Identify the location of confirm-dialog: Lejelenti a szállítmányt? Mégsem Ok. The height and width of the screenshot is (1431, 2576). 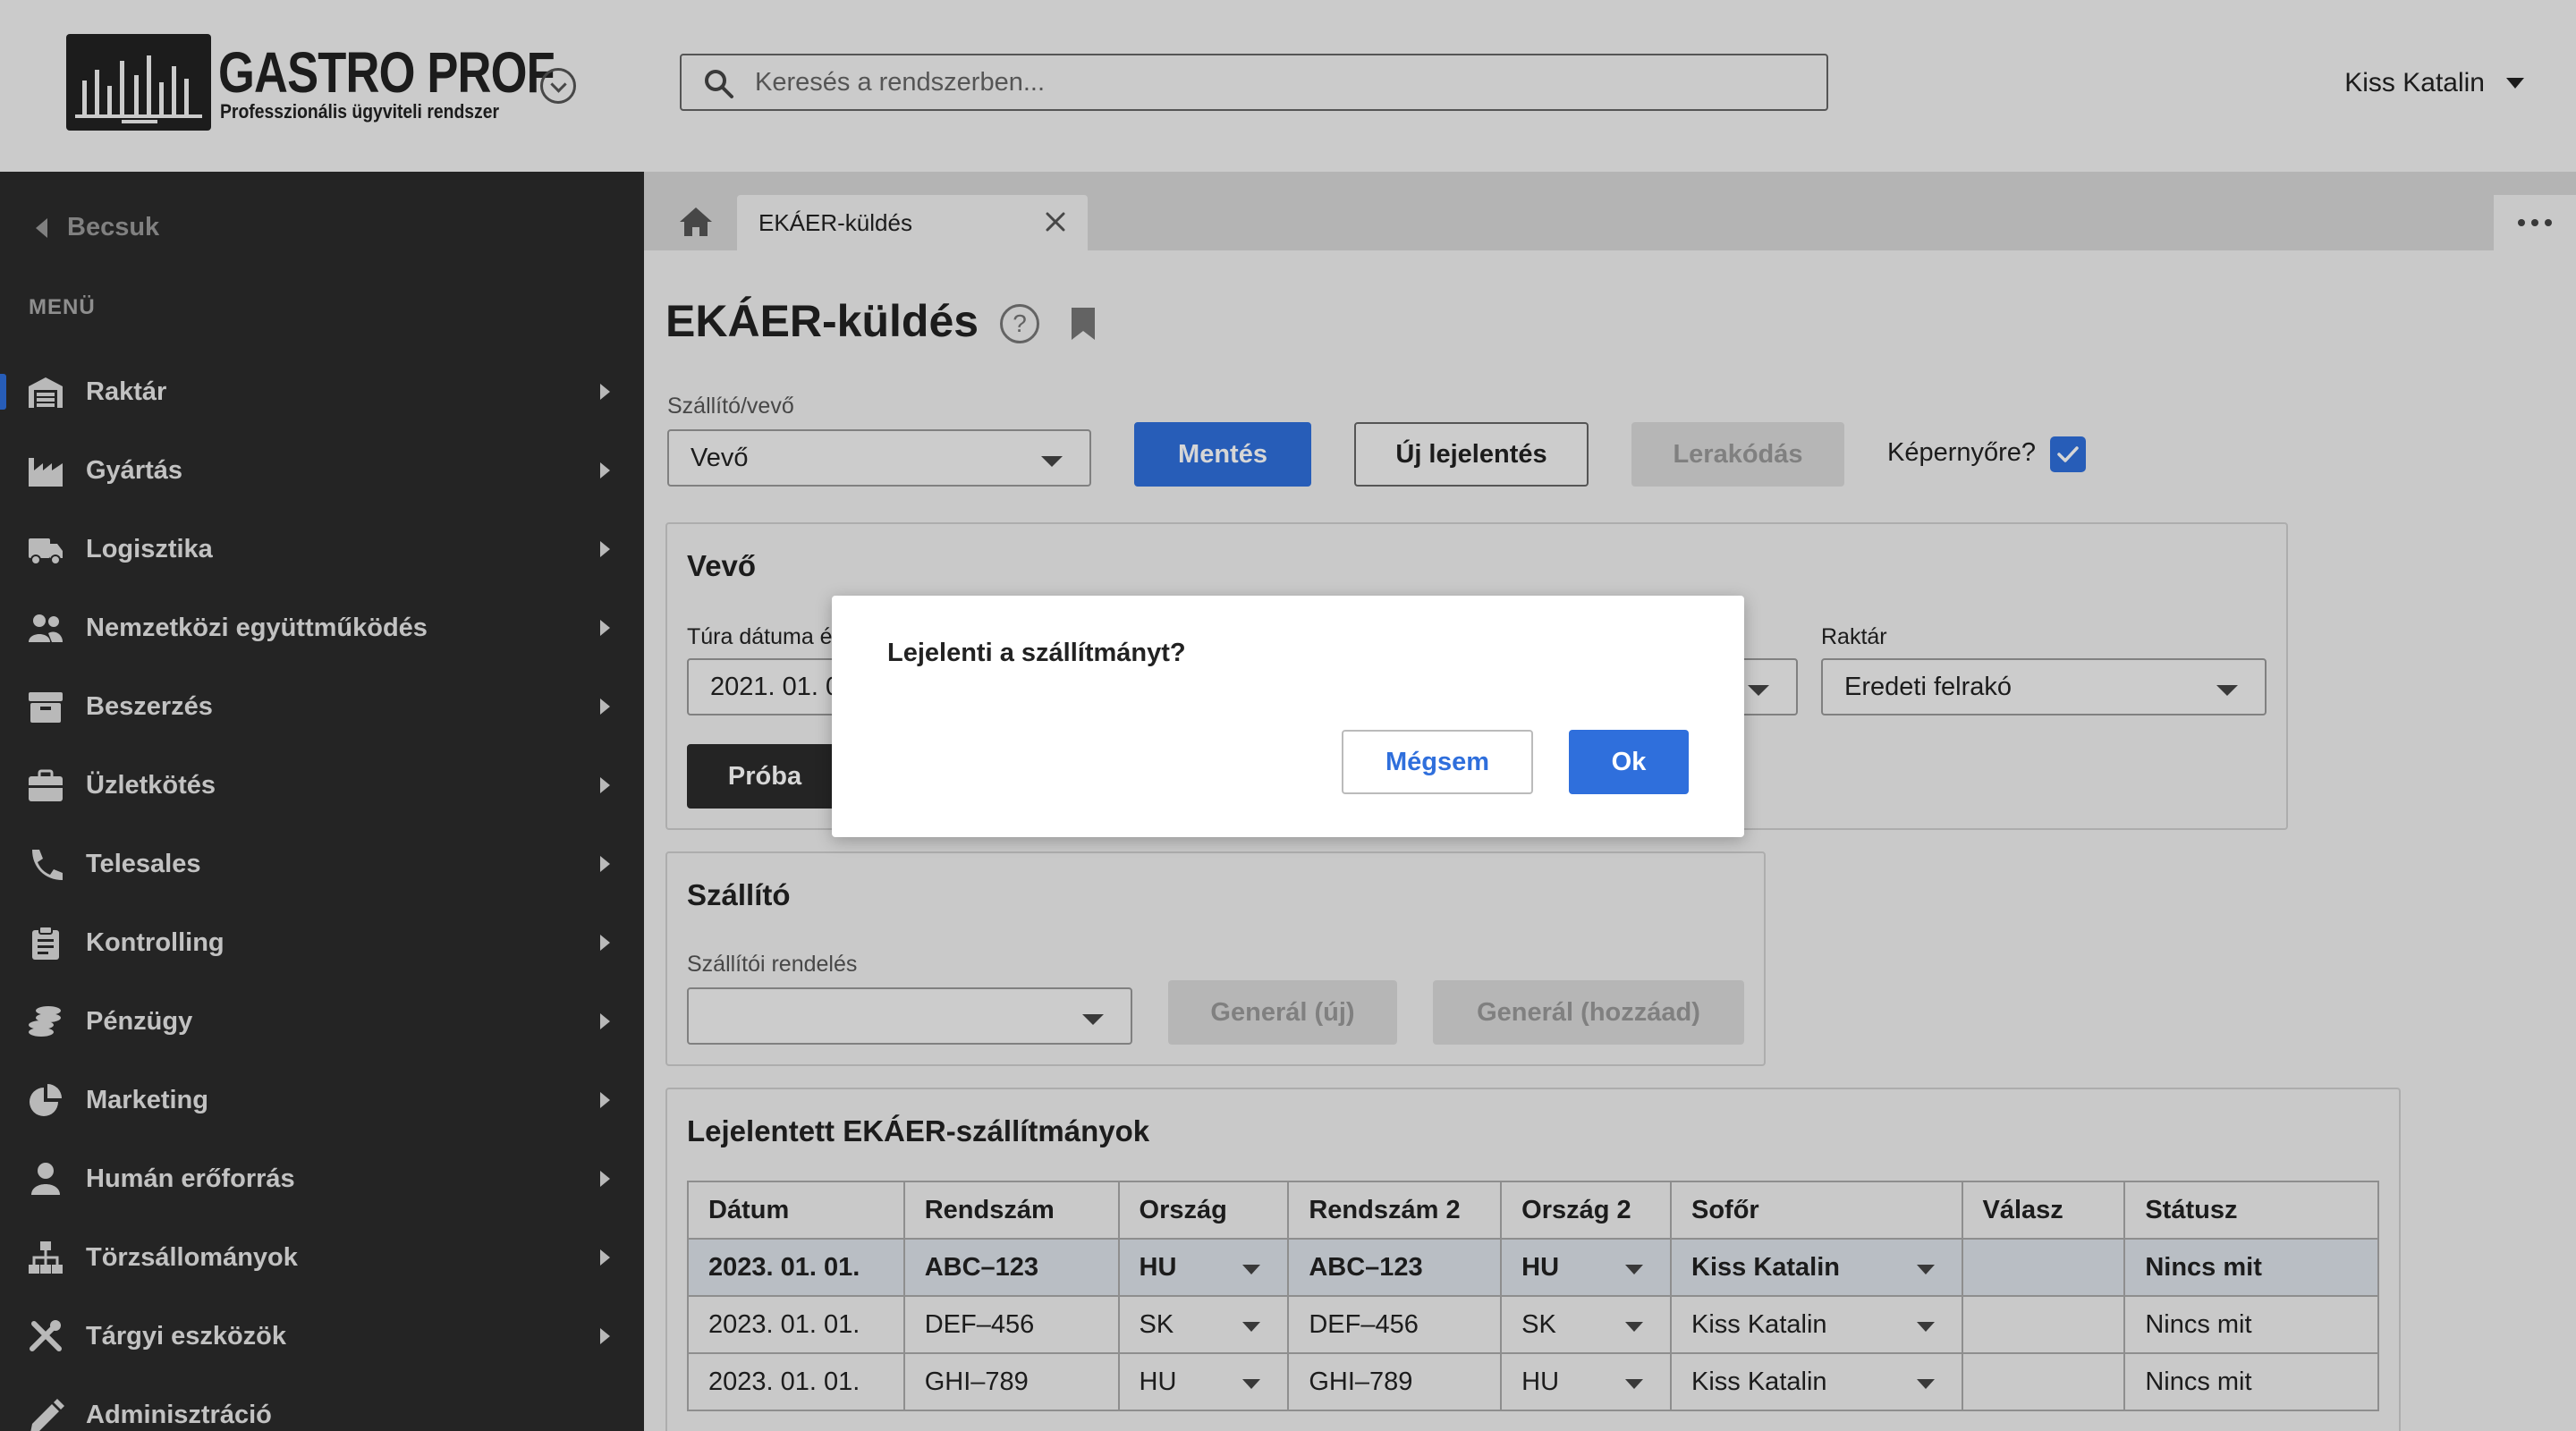
(1288, 717).